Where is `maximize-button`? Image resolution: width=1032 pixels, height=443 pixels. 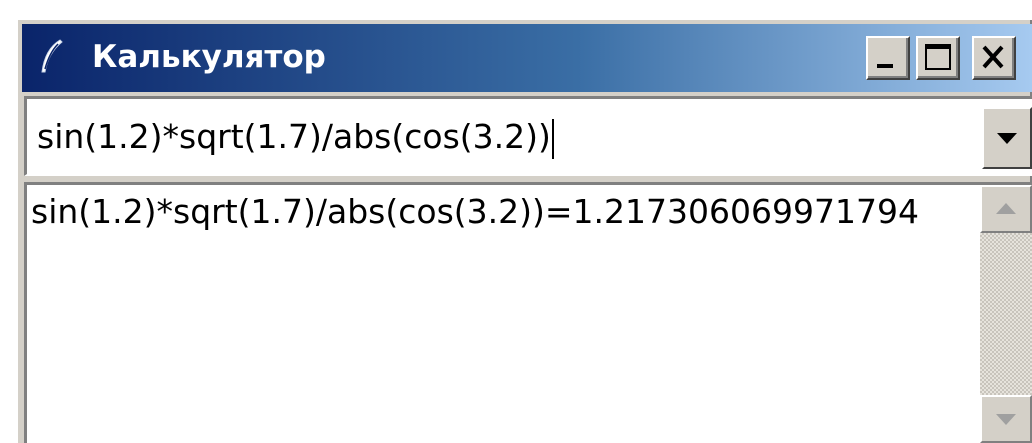
maximize-button is located at coordinates (938, 58).